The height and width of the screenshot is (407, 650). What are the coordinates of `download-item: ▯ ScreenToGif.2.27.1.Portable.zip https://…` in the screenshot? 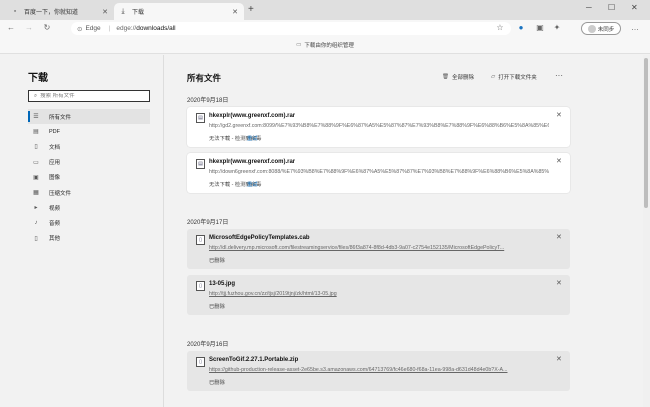 It's located at (378, 371).